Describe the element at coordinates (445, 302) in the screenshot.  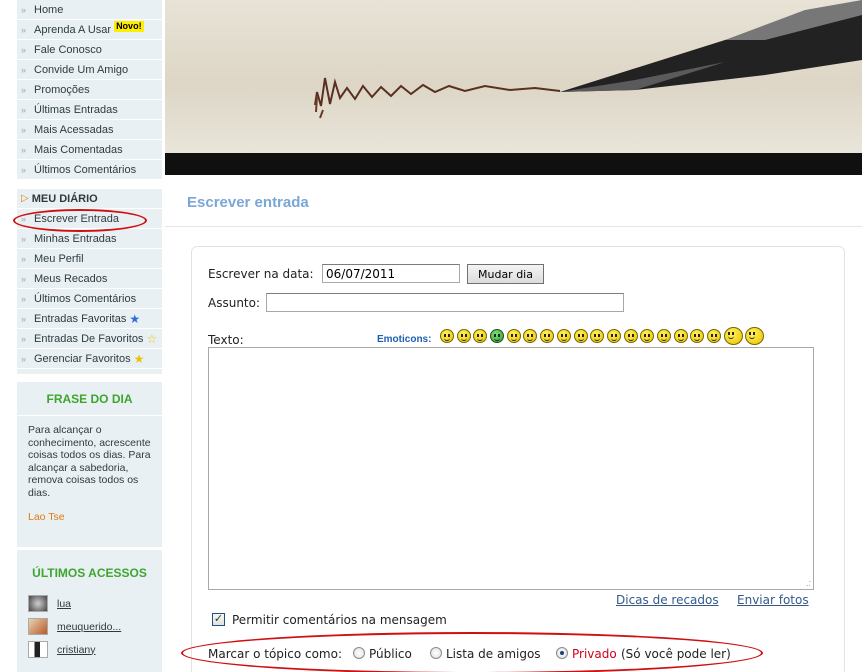
I see `subject-input` at that location.